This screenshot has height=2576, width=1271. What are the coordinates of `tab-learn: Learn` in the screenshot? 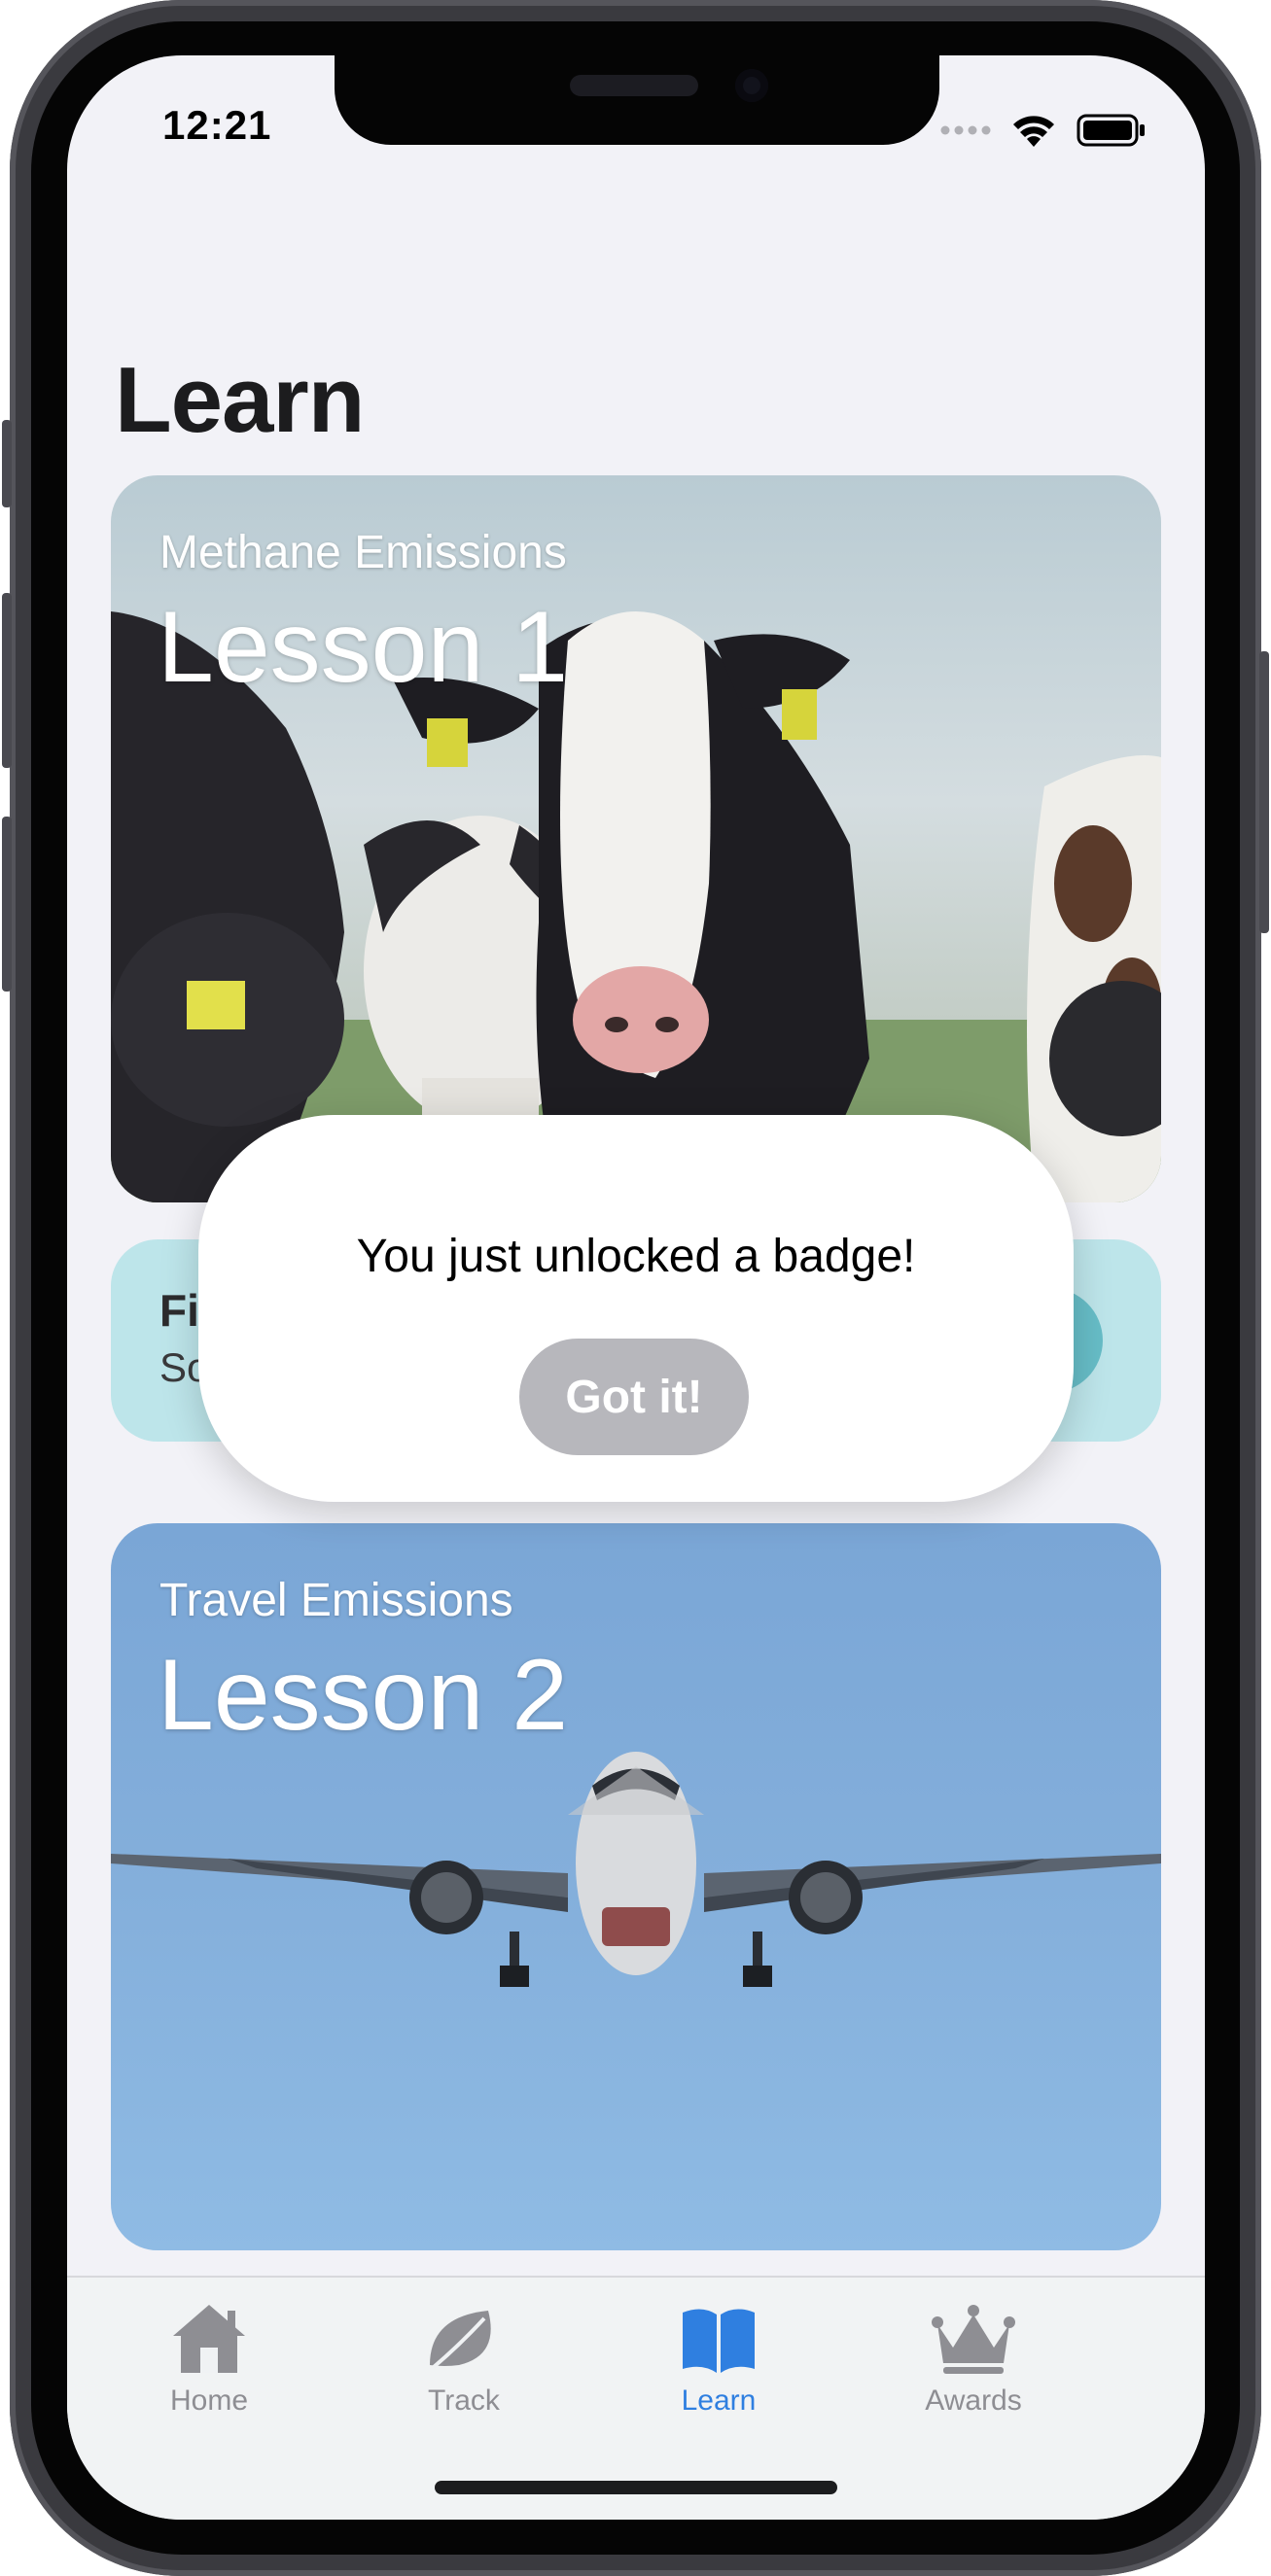 It's located at (718, 2357).